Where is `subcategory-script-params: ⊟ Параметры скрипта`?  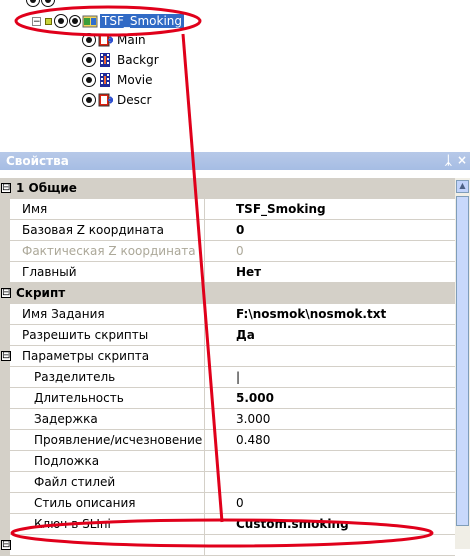 subcategory-script-params: ⊟ Параметры скрипта is located at coordinates (227, 356).